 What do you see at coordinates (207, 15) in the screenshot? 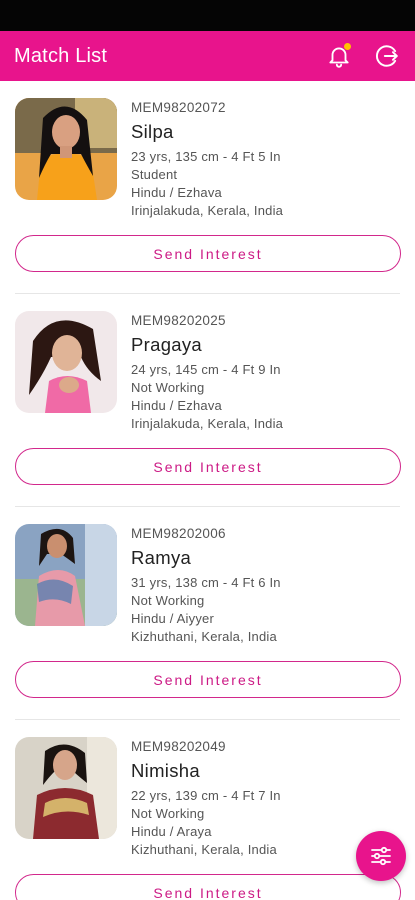
I see `status-bar` at bounding box center [207, 15].